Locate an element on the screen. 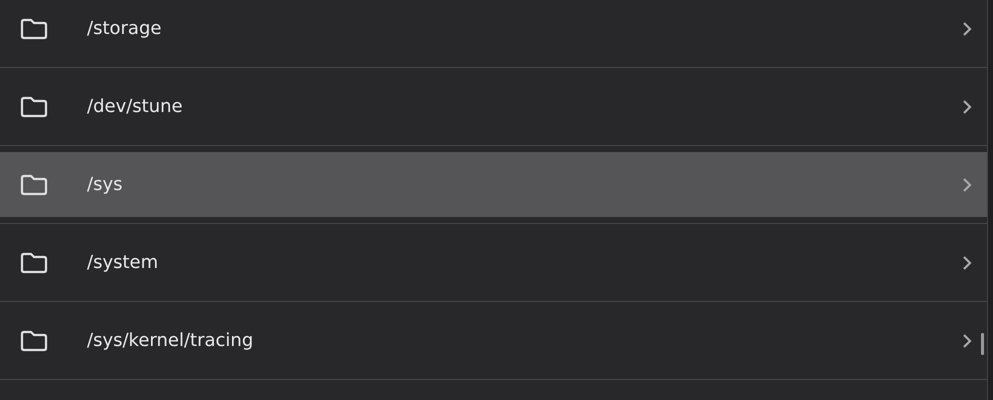  folder-path: /dev/stune is located at coordinates (135, 106).